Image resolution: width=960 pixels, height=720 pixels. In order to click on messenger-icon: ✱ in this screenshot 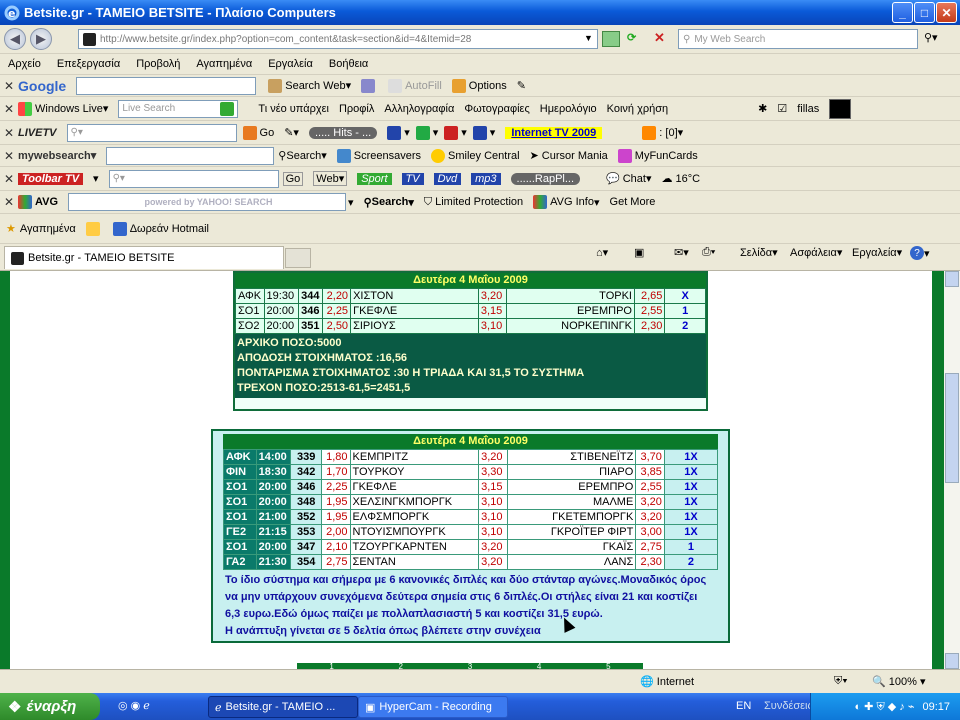, I will do `click(762, 108)`.